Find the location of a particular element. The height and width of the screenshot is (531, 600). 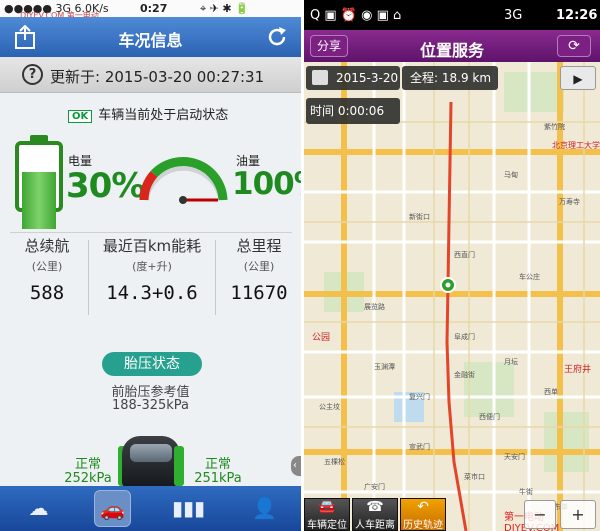

map-pin-icon: 🚘 is located at coordinates (327, 507).